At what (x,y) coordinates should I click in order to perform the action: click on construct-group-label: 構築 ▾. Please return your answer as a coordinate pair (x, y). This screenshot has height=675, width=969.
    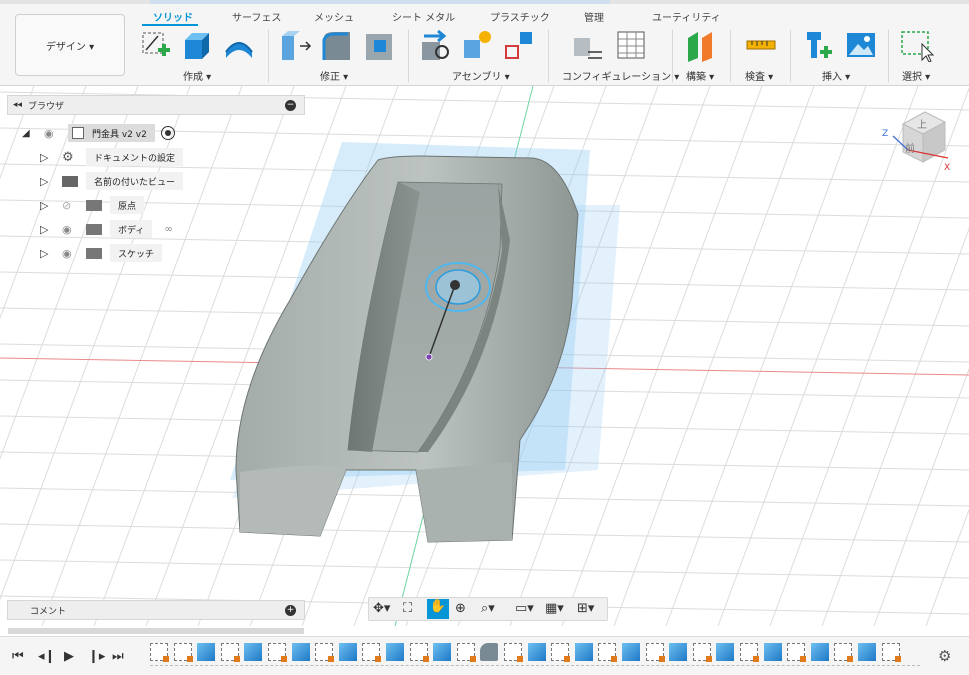
    Looking at the image, I should click on (700, 75).